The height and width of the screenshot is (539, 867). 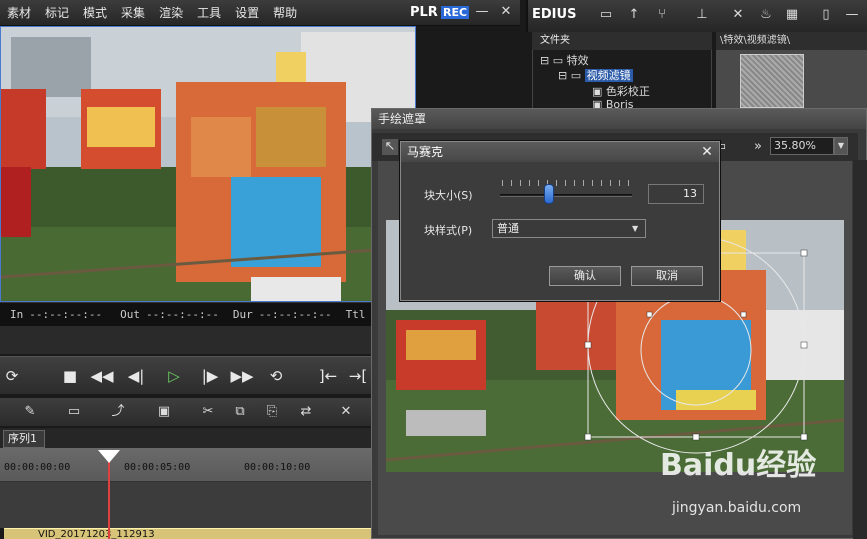 I want to click on replace-icon: ⇄, so click(x=306, y=412).